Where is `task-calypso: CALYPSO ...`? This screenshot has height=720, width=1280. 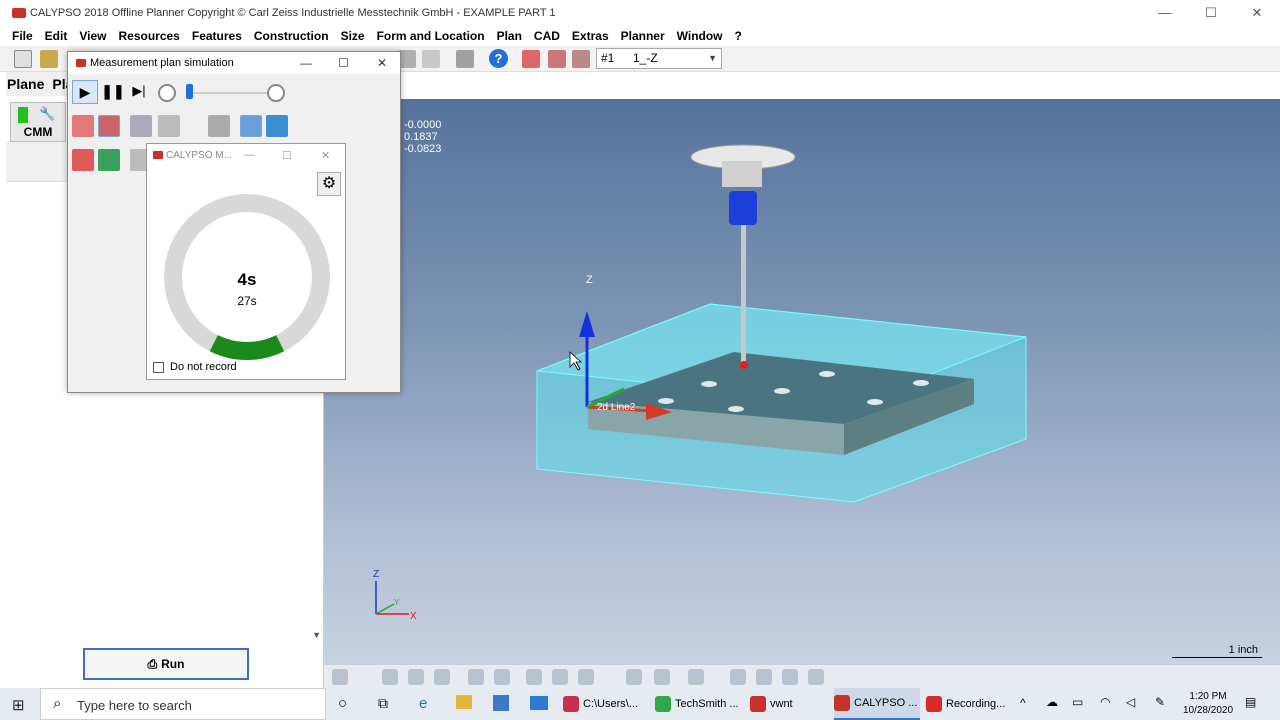 task-calypso: CALYPSO ... is located at coordinates (877, 704).